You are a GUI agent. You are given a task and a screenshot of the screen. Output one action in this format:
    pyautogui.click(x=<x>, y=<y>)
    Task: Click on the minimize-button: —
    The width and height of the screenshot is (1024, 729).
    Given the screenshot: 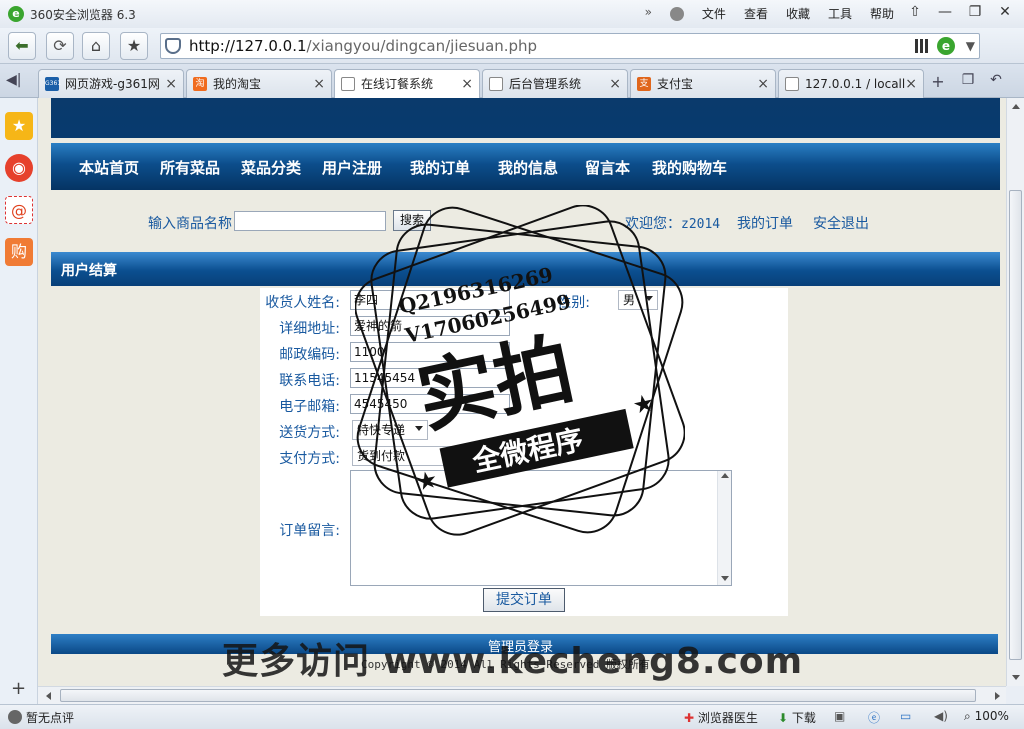 What is the action you would take?
    pyautogui.click(x=945, y=12)
    